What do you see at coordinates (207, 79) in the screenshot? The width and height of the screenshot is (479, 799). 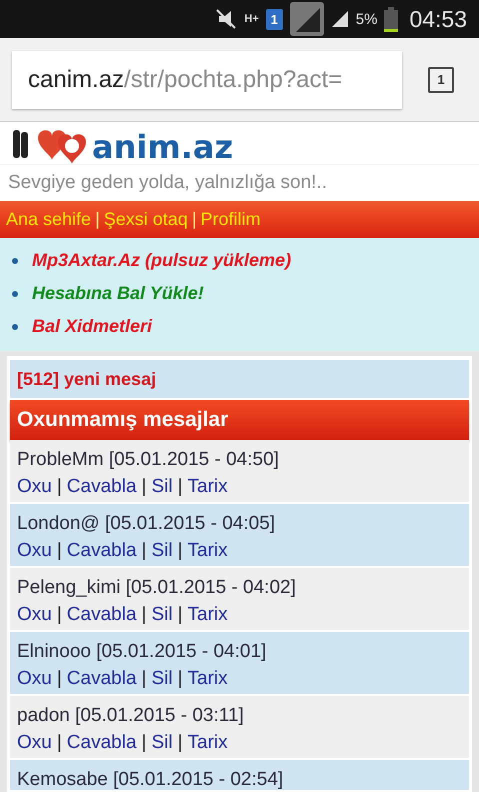 I see `address-bar: canim.az/str/pochta.php?act=` at bounding box center [207, 79].